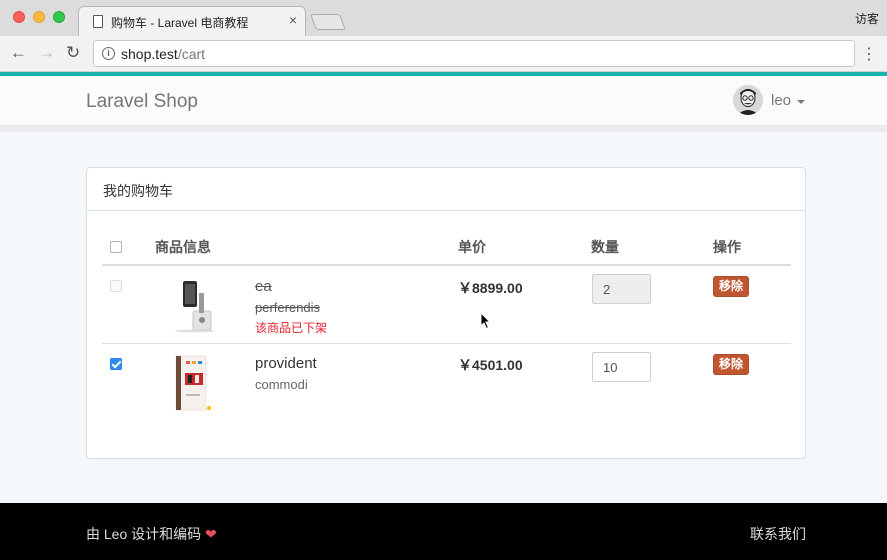 The width and height of the screenshot is (887, 560). Describe the element at coordinates (180, 23) in the screenshot. I see `tab-title: 购物车 - Laravel 电商教程` at that location.